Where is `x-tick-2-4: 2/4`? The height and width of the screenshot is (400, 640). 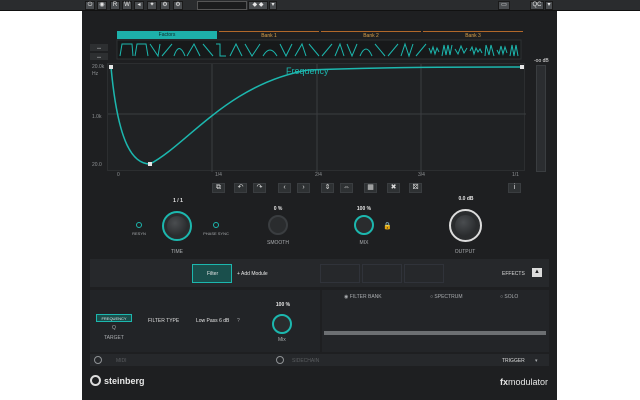
x-tick-2-4: 2/4 is located at coordinates (318, 175).